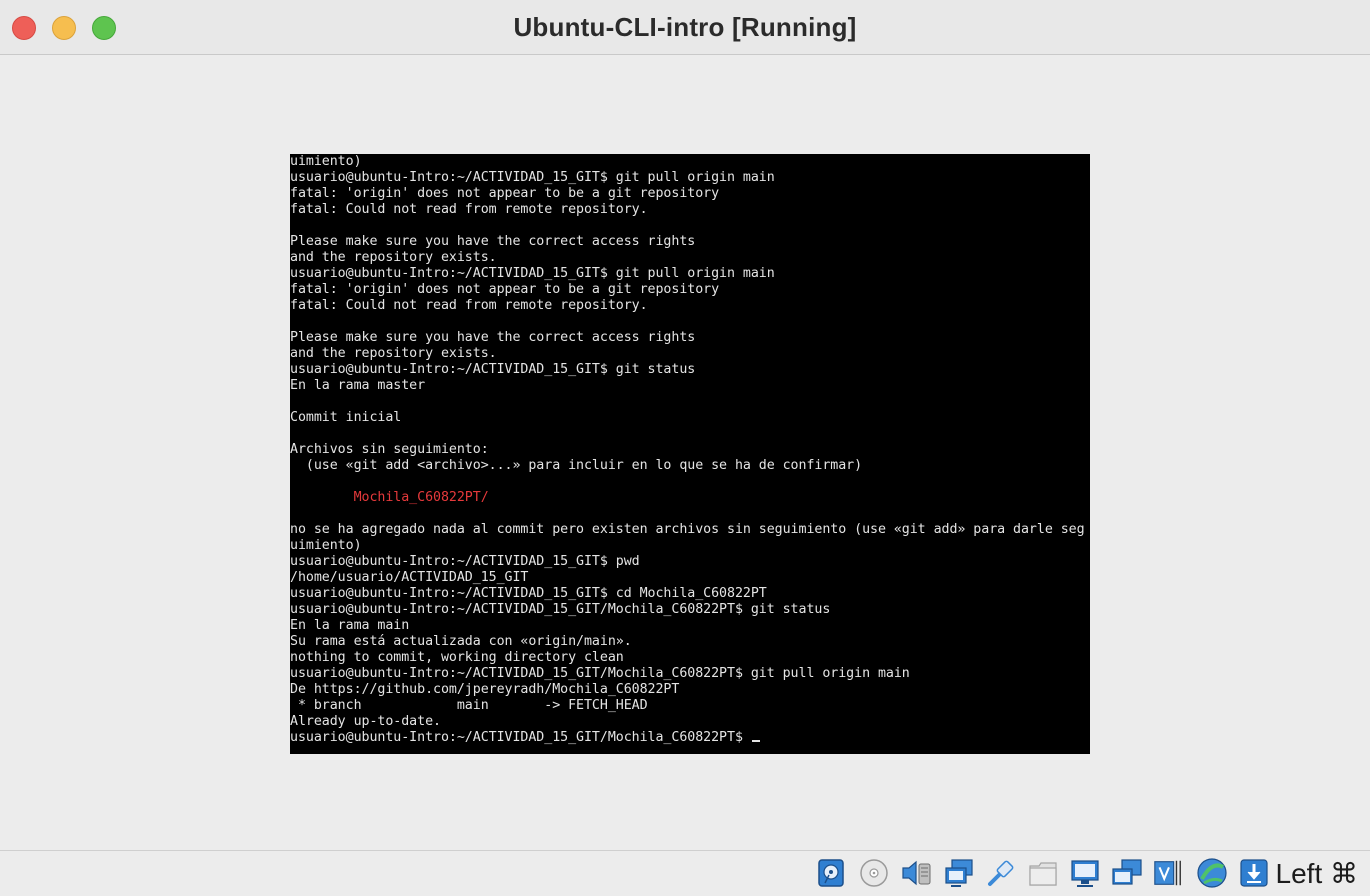  Describe the element at coordinates (469, 705) in the screenshot. I see `terminal-line: * branch main -> FETCH_HEAD` at that location.